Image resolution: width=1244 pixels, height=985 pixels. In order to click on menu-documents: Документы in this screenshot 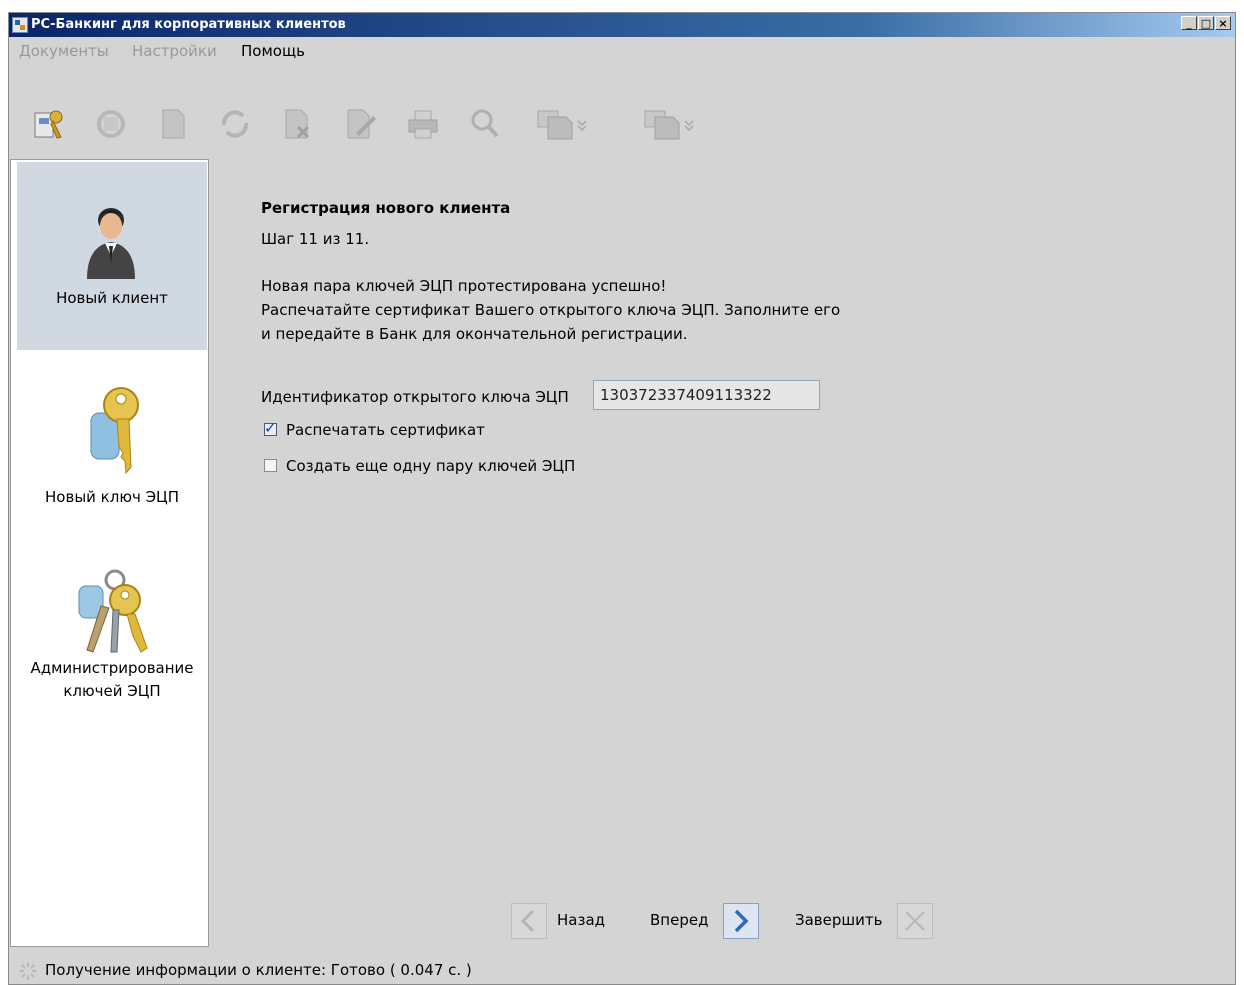, I will do `click(64, 51)`.